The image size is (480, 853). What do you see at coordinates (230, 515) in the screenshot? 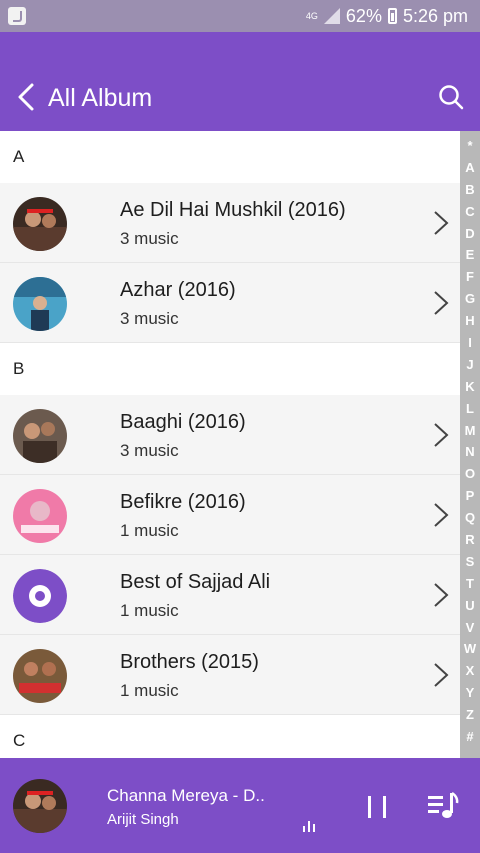
I see `album-row: Befikre (2016) 1 music` at bounding box center [230, 515].